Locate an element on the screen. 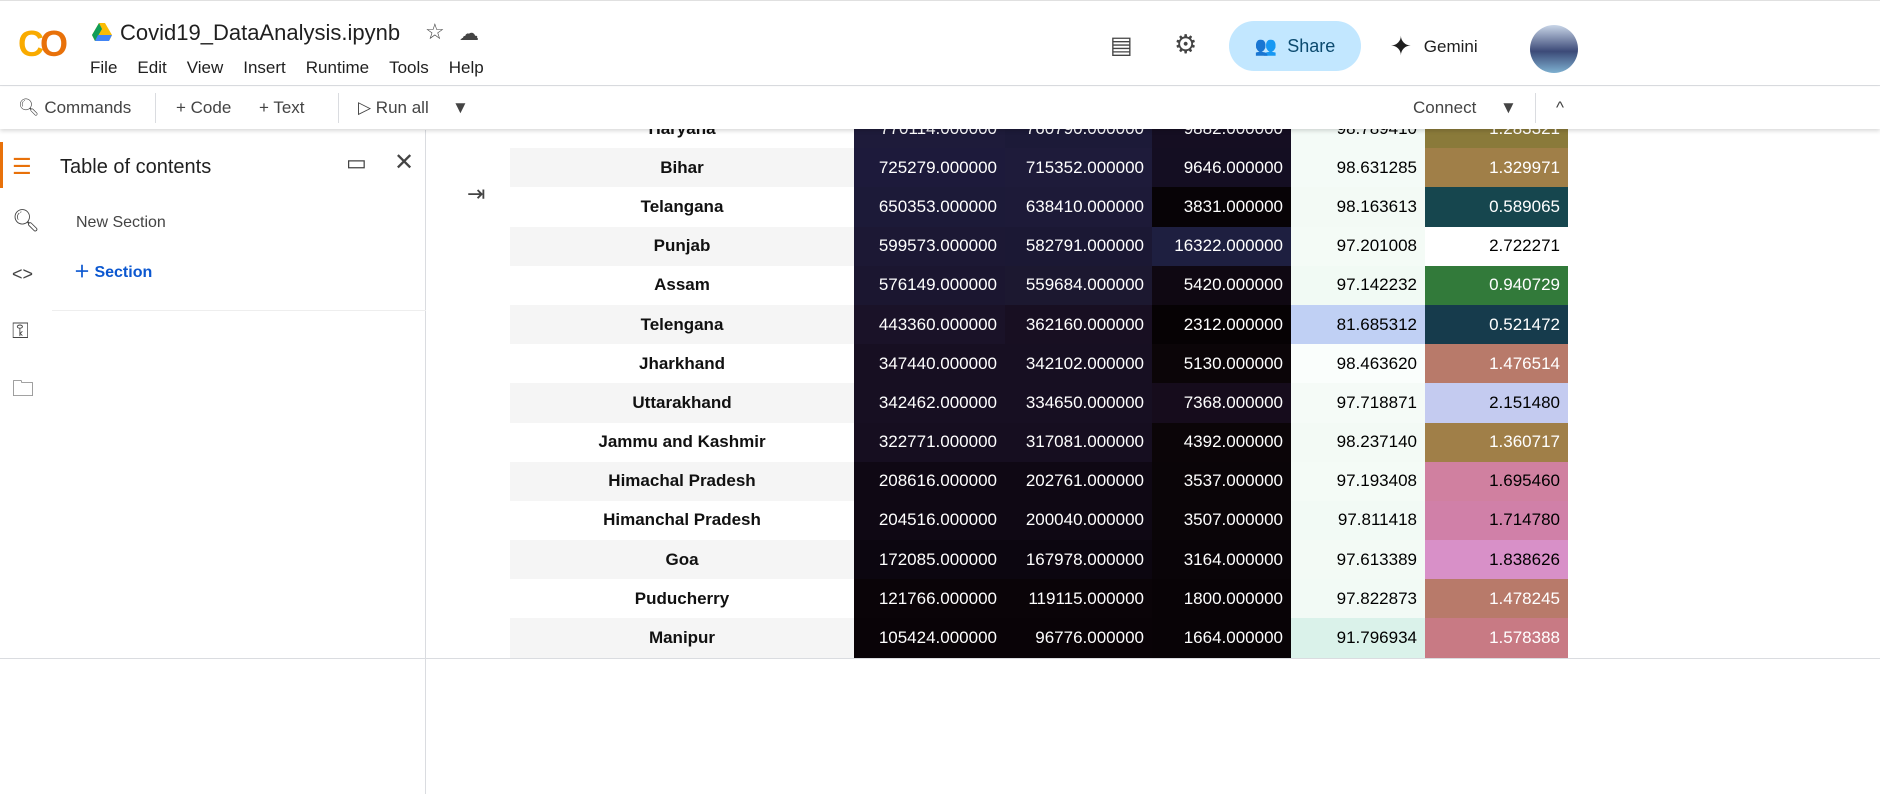 Image resolution: width=1880 pixels, height=794 pixels. table-cell: 2.151480 is located at coordinates (1496, 403).